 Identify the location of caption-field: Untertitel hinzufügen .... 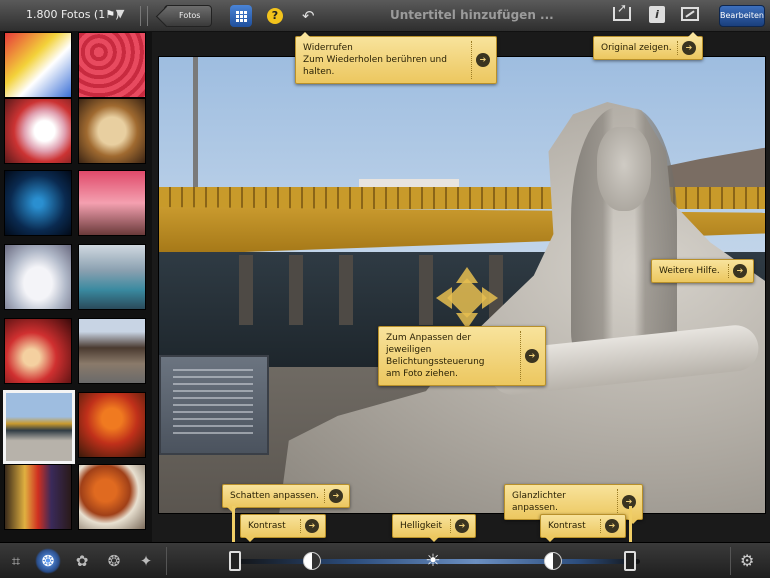
(472, 15).